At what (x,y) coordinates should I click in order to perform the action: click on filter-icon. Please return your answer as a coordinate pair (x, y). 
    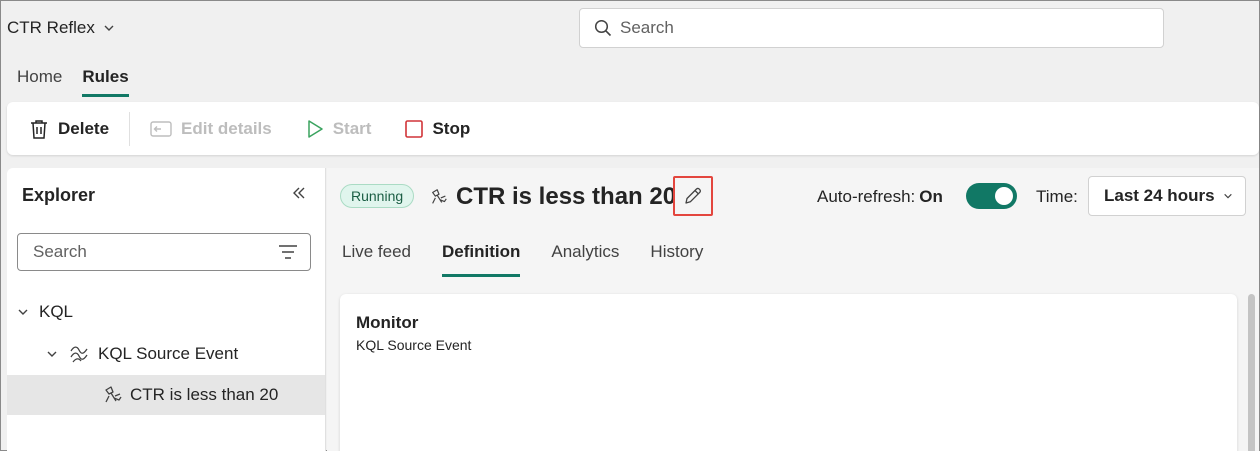
    Looking at the image, I should click on (288, 252).